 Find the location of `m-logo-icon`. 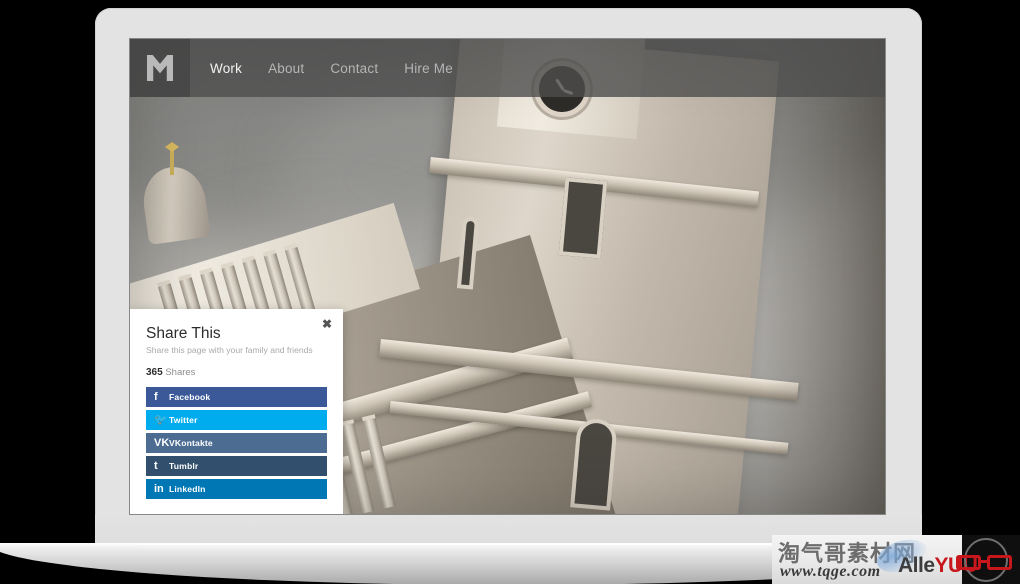

m-logo-icon is located at coordinates (160, 68).